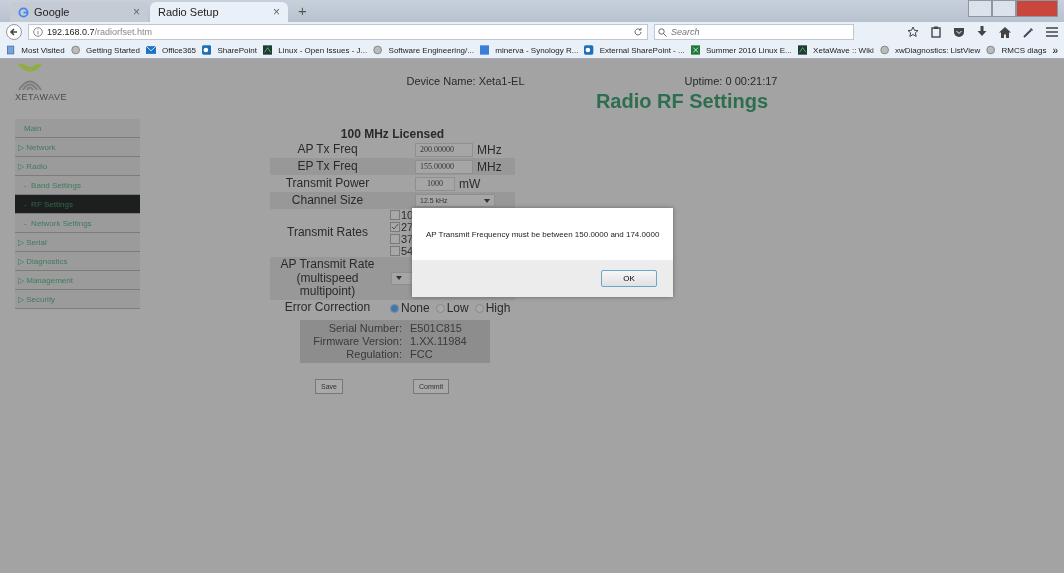 The width and height of the screenshot is (1064, 573). Describe the element at coordinates (237, 50) in the screenshot. I see `bookmark: SharePoint` at that location.